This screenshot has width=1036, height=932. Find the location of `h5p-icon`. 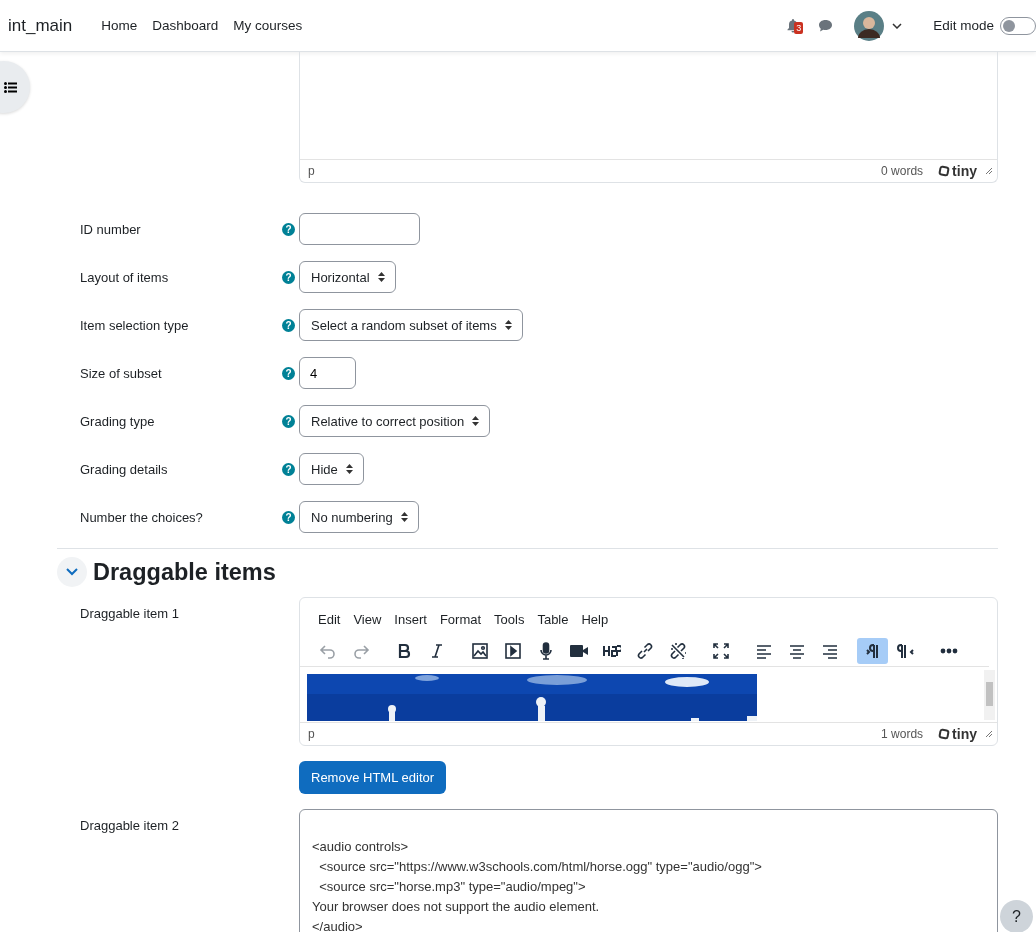

h5p-icon is located at coordinates (611, 651).